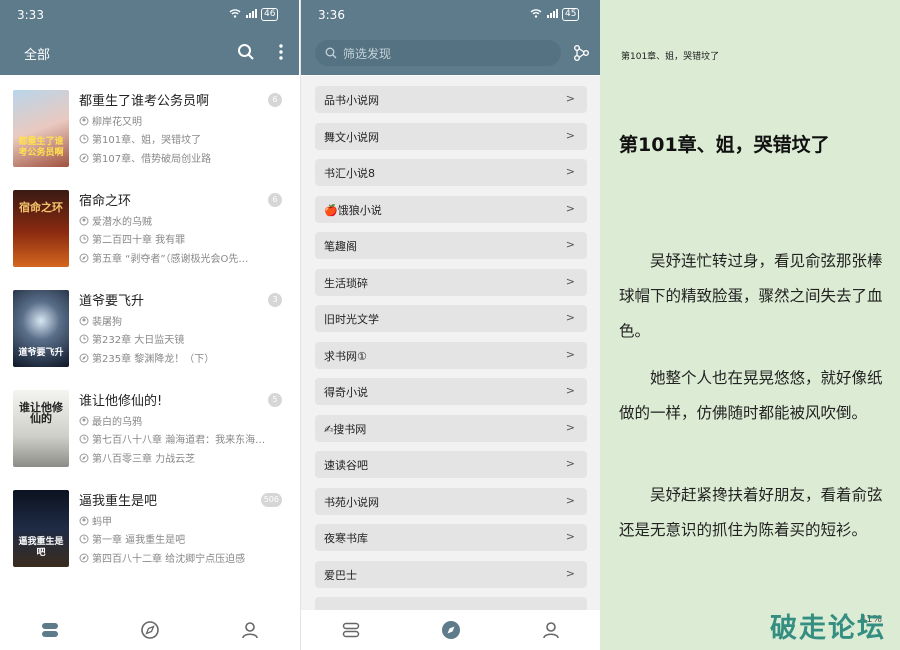  Describe the element at coordinates (179, 420) in the screenshot. I see `book-author: 最白的乌鸦` at that location.